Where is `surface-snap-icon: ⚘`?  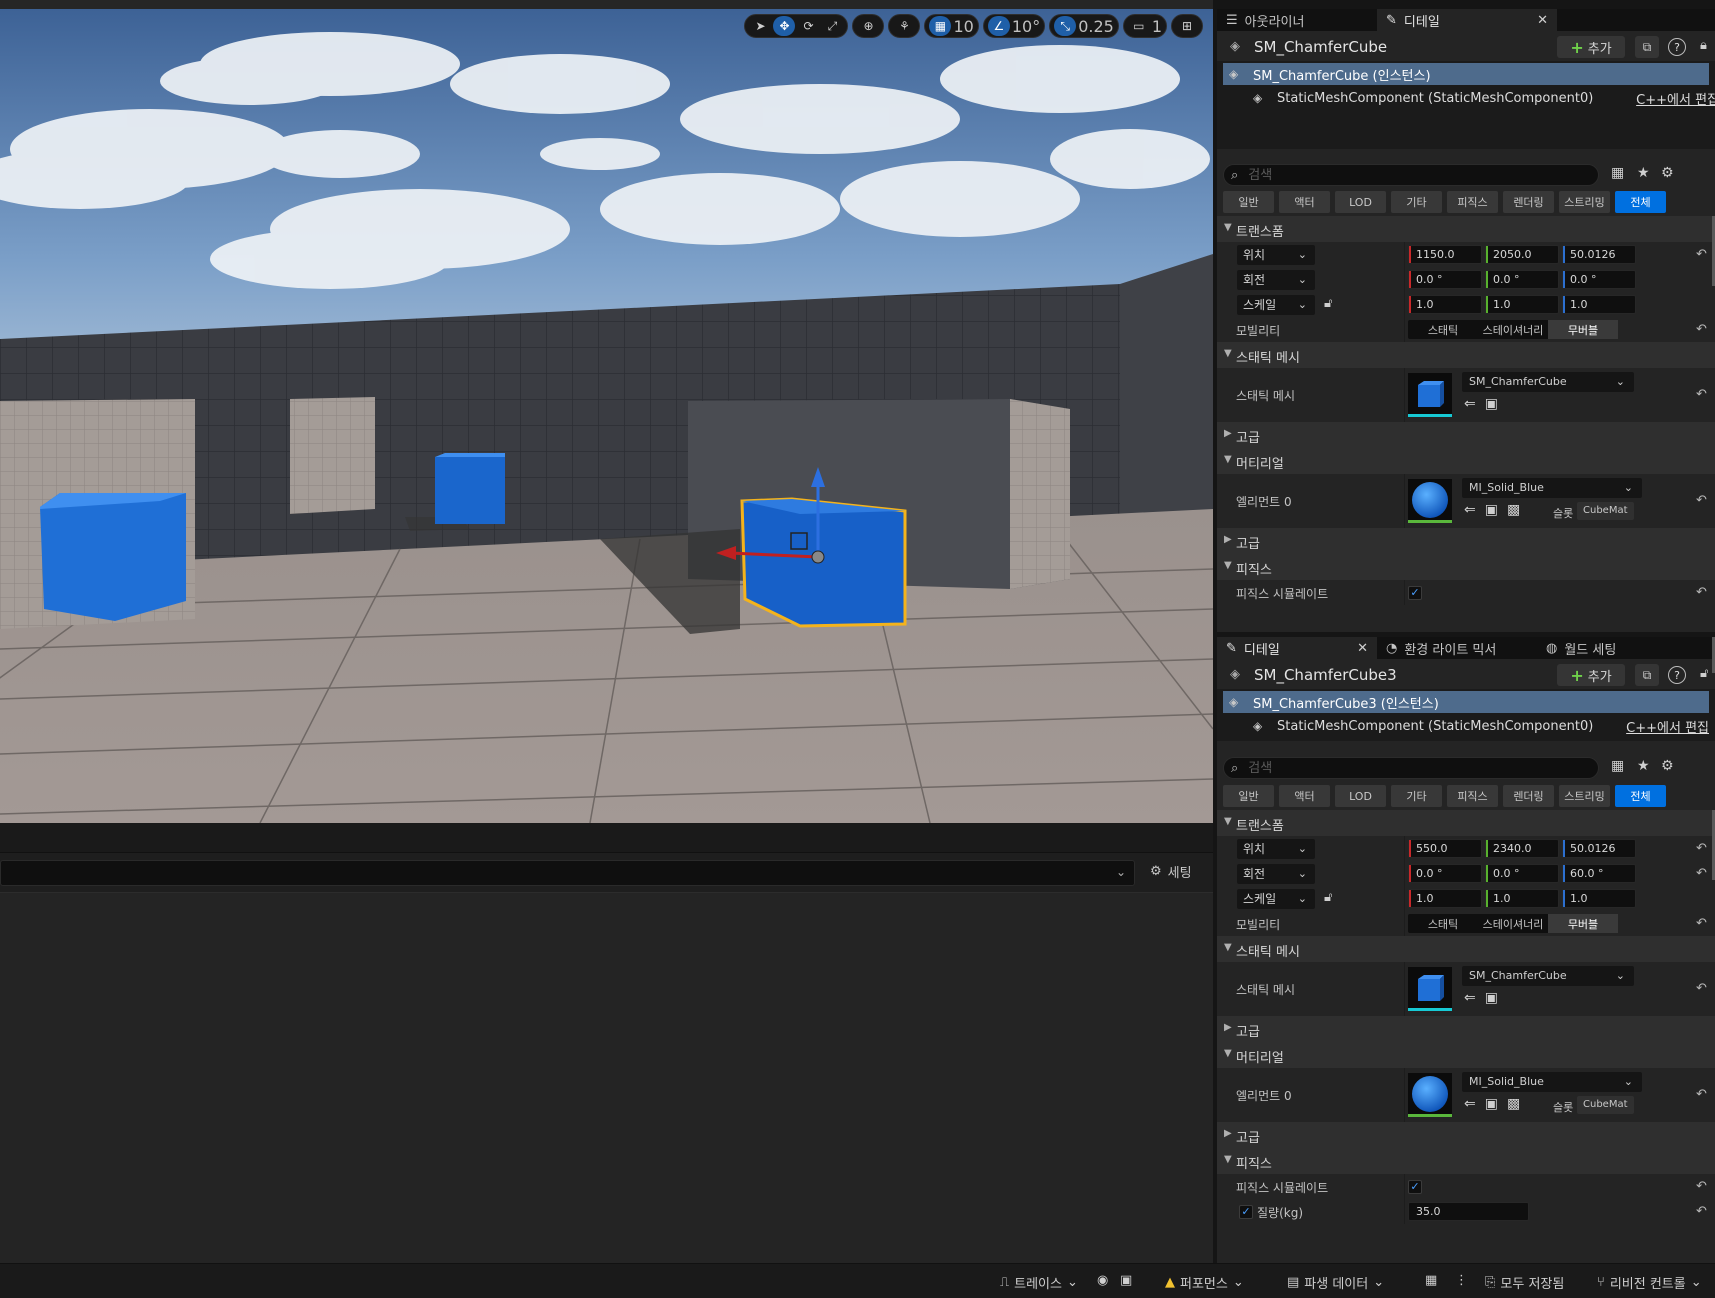 surface-snap-icon: ⚘ is located at coordinates (904, 26).